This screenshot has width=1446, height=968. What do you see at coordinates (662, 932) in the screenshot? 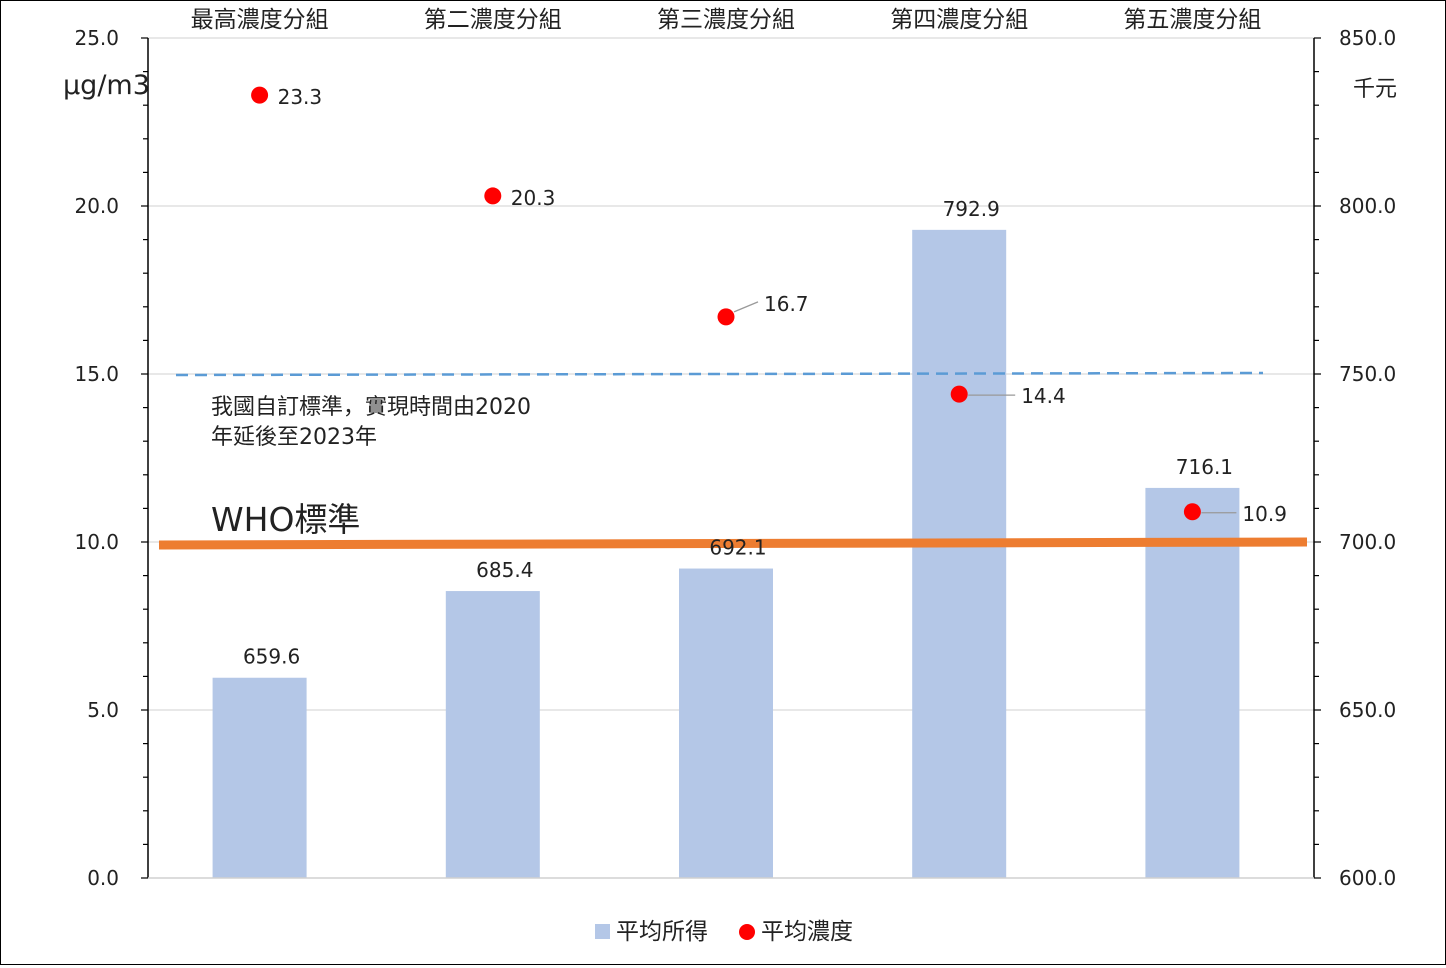
I see `legend-bar-label: 平均所得` at bounding box center [662, 932].